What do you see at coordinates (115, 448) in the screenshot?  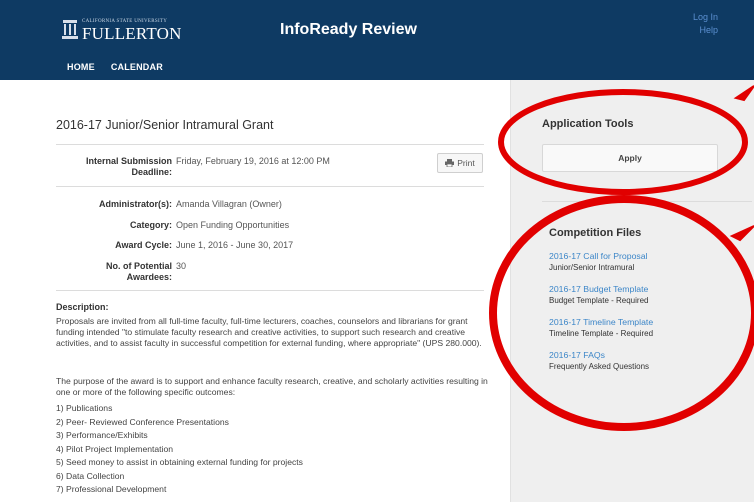 I see `list-item: 4) Pilot Project Implementation` at bounding box center [115, 448].